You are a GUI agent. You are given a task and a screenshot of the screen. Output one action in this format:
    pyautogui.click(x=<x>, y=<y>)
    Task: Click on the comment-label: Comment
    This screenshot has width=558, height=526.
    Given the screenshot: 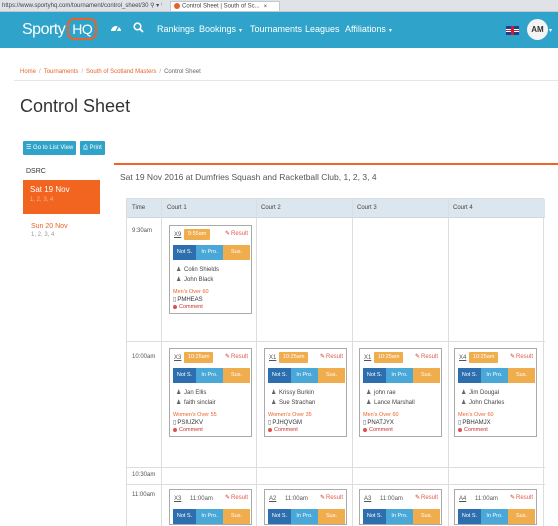 What is the action you would take?
    pyautogui.click(x=286, y=430)
    